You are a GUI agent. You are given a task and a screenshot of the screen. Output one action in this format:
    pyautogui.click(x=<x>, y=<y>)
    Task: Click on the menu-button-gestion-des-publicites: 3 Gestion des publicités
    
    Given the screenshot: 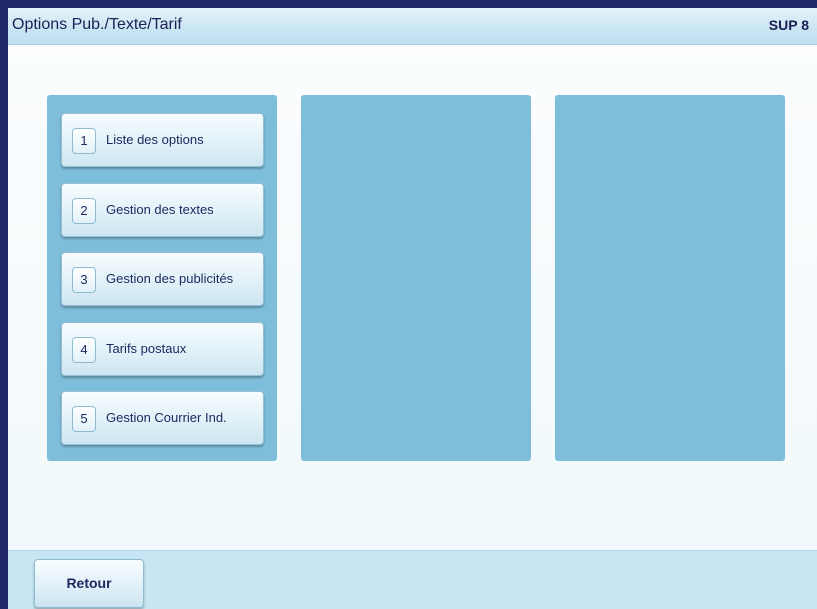 What is the action you would take?
    pyautogui.click(x=162, y=279)
    